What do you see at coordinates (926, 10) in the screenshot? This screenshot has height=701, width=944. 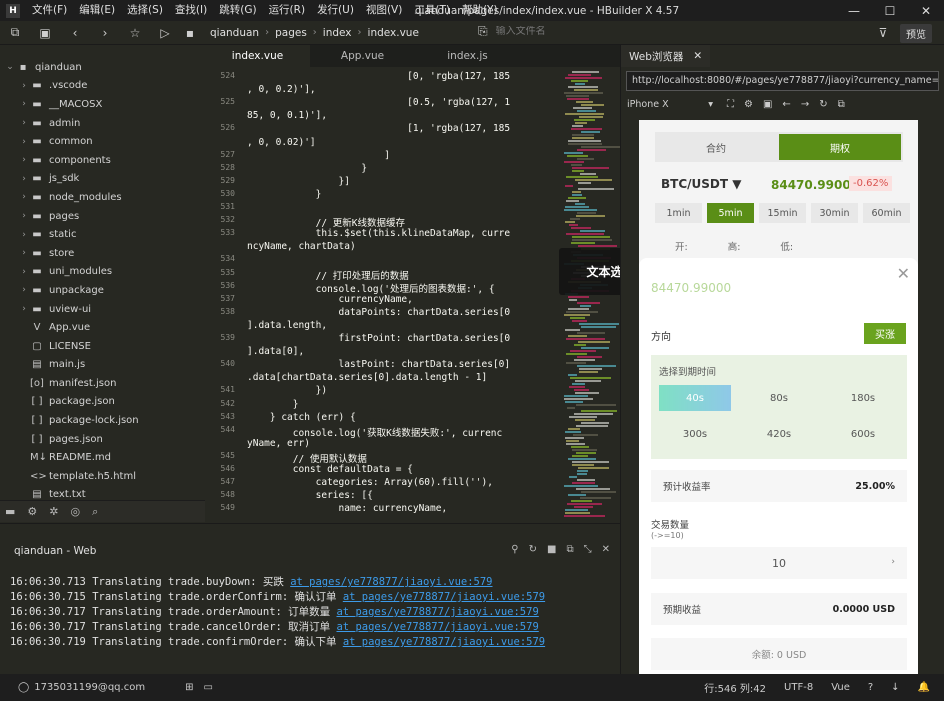 I see `close-window-button: ✕` at bounding box center [926, 10].